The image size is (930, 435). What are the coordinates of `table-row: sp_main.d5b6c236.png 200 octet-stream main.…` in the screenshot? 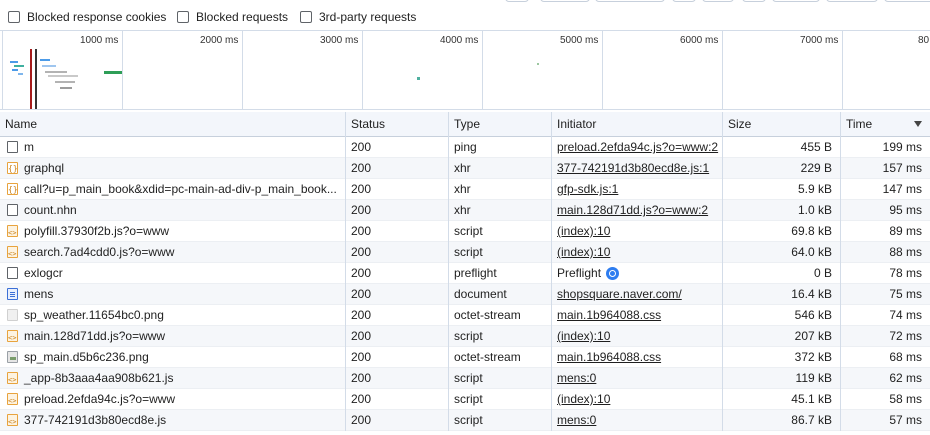 It's located at (465, 357).